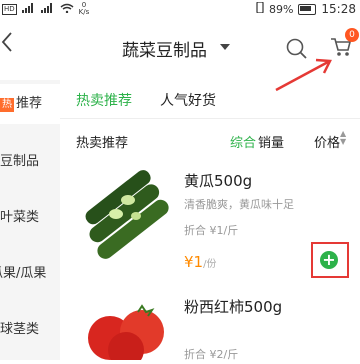 This screenshot has height=364, width=360. I want to click on status-bar: HD 0 K/s 89% 15:28, so click(180, 10).